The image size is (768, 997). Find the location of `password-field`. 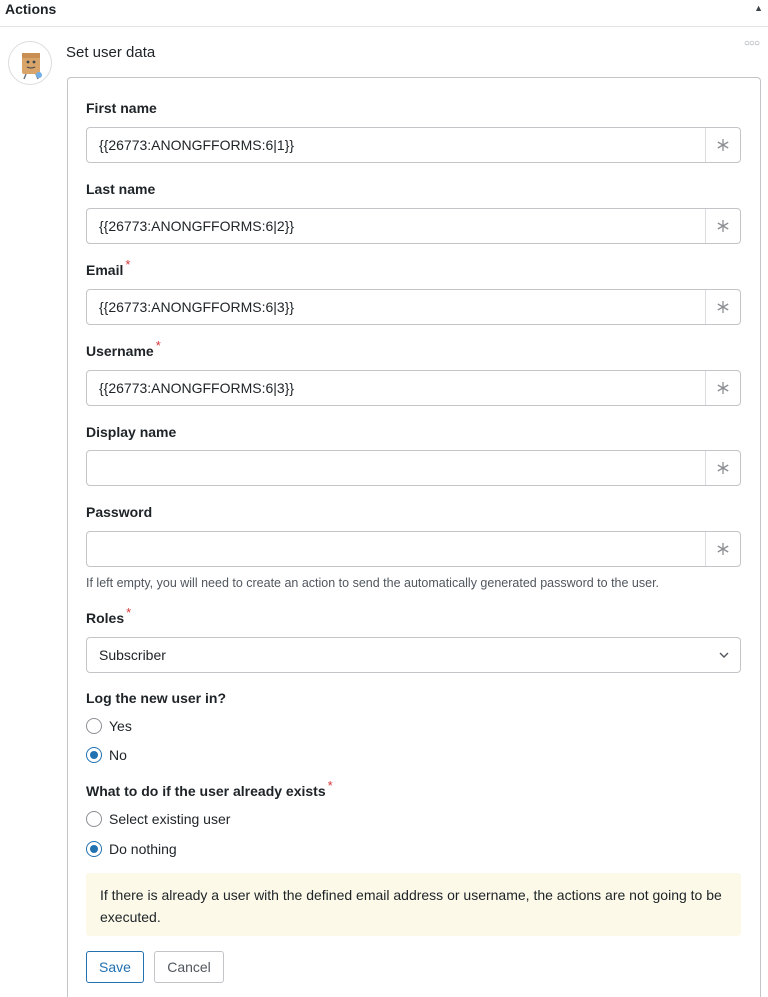

password-field is located at coordinates (413, 549).